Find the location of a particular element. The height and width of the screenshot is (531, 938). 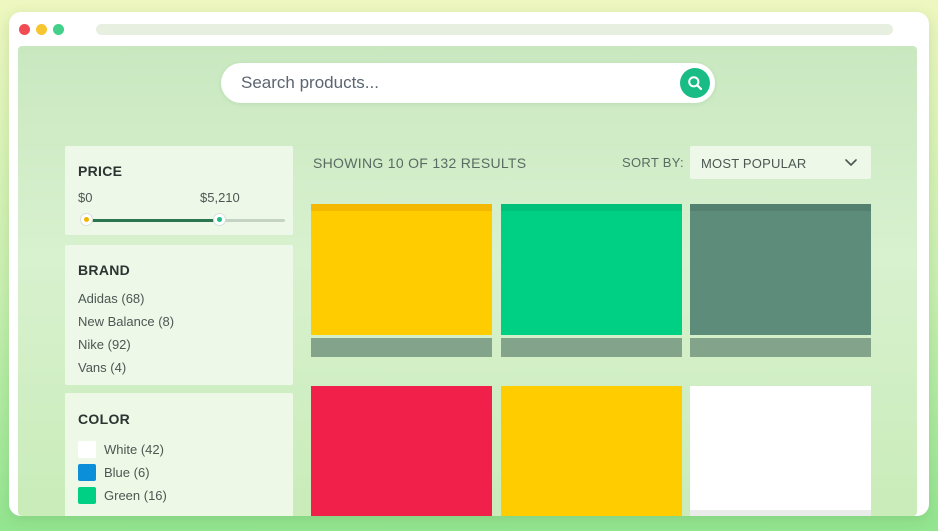

brand-option-adidas: Adidas (68) is located at coordinates (126, 302).